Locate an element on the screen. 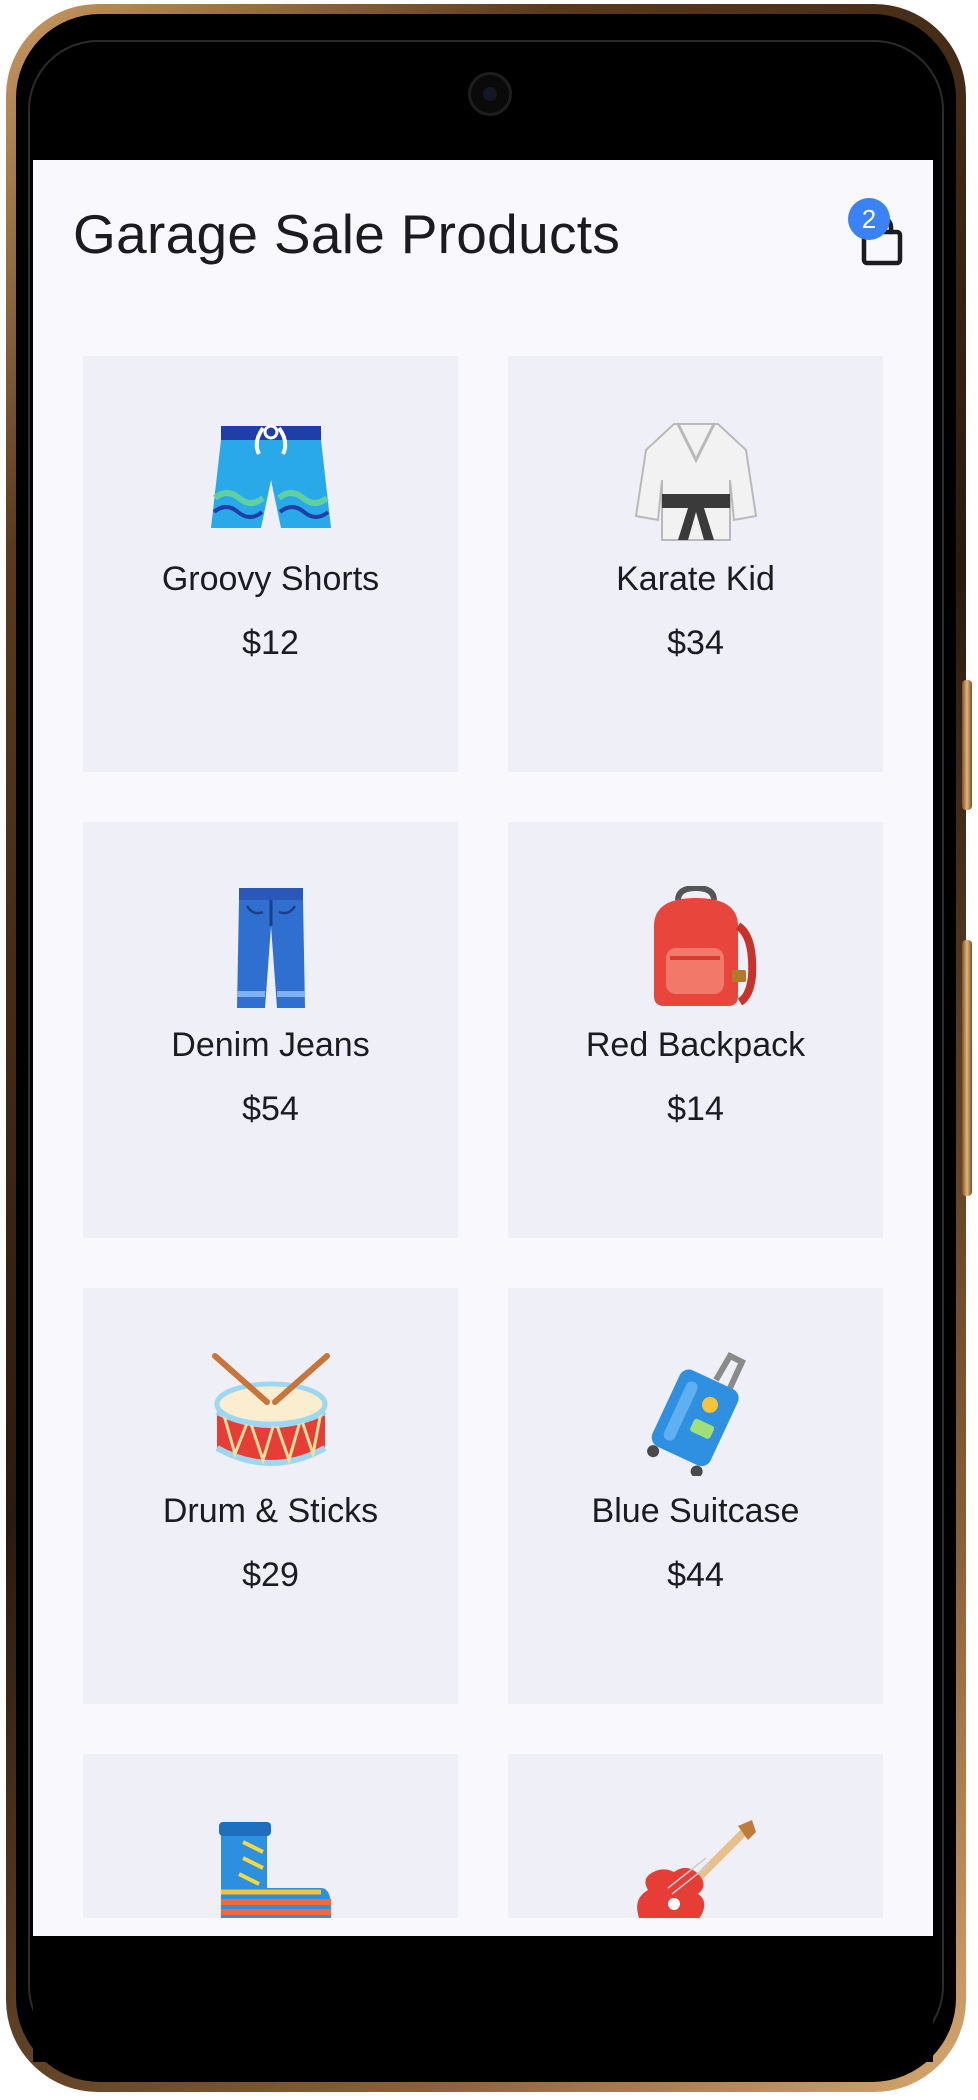  page-title: Garage Sale Products is located at coordinates (347, 234).